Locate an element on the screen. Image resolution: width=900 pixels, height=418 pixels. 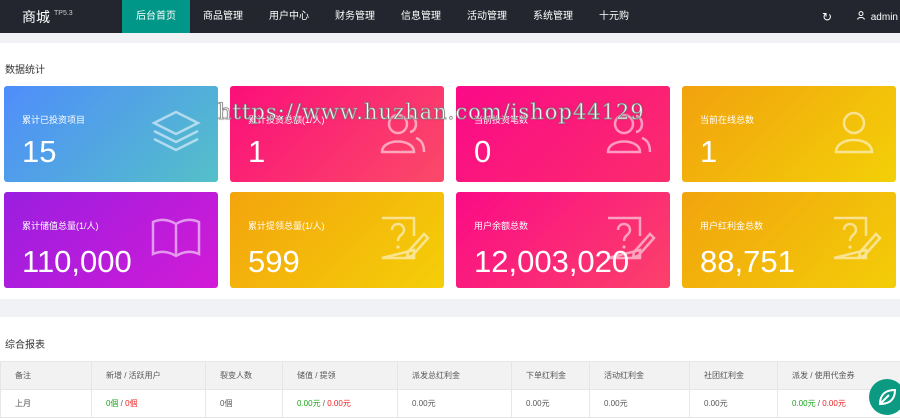
nav-item-system: 系统管理 is located at coordinates (553, 16).